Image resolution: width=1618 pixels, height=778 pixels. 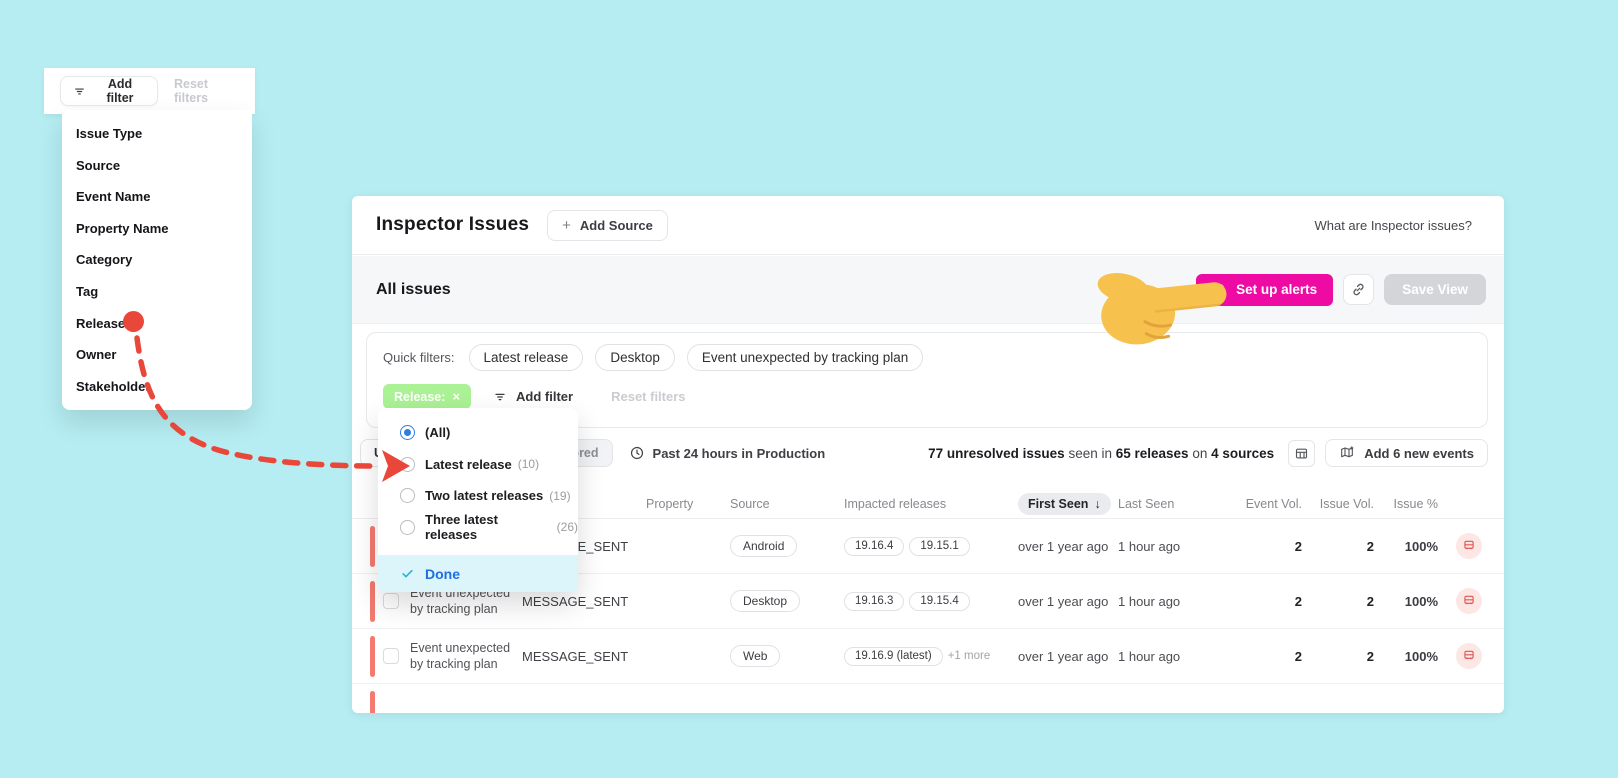 I want to click on timeframe: Past 24 hours in Production, so click(x=727, y=453).